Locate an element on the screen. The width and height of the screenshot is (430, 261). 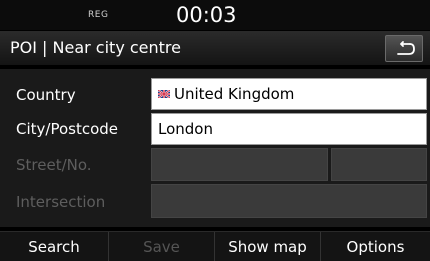
intersection-field is located at coordinates (289, 201).